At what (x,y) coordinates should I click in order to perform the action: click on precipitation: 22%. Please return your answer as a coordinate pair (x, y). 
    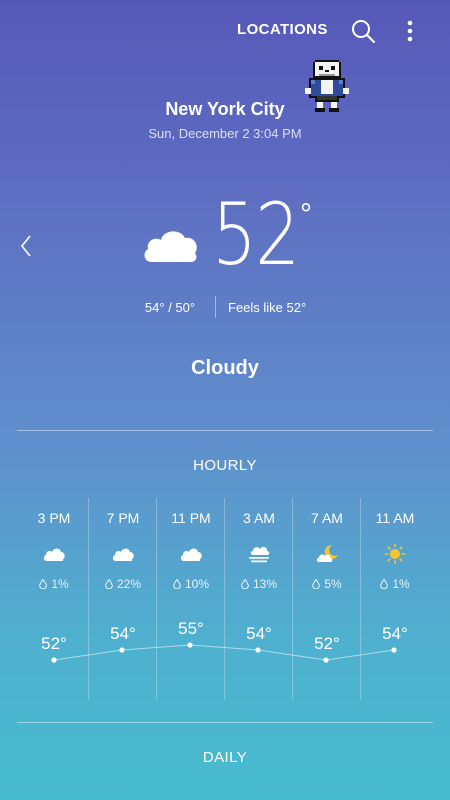
    Looking at the image, I should click on (123, 584).